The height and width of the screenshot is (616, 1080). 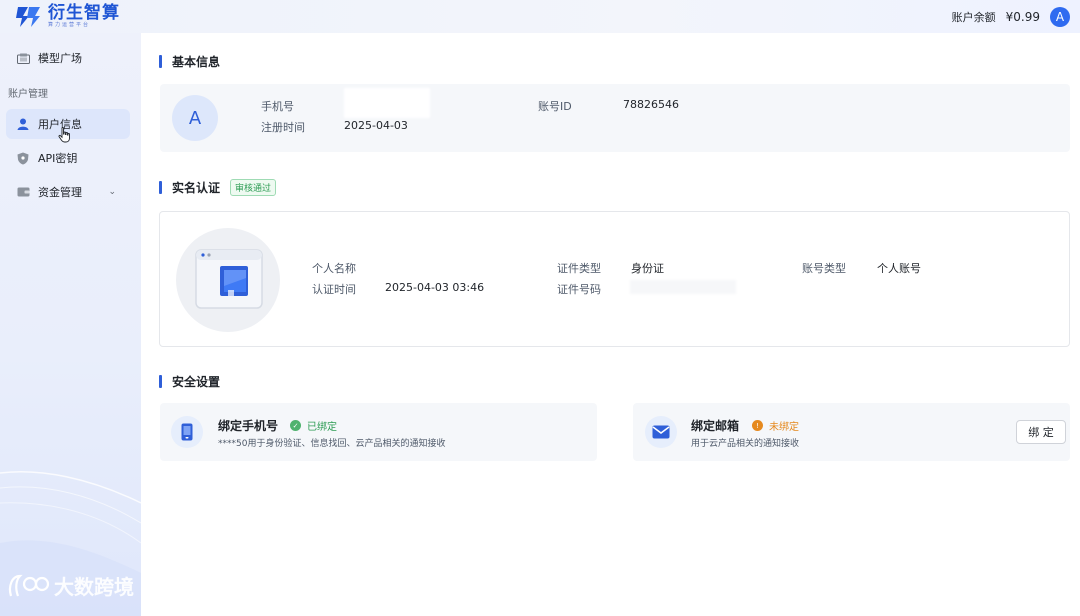 What do you see at coordinates (28, 16) in the screenshot?
I see `logo-icon` at bounding box center [28, 16].